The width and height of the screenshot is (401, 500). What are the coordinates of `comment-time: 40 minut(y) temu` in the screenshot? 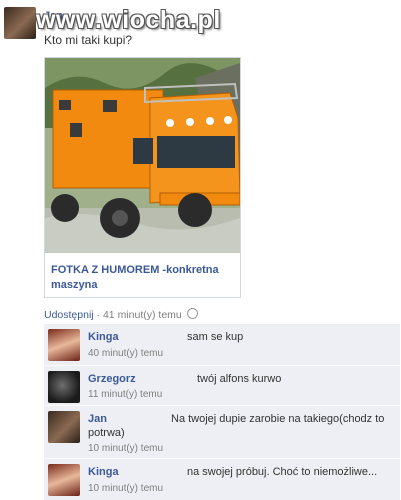 It's located at (125, 353).